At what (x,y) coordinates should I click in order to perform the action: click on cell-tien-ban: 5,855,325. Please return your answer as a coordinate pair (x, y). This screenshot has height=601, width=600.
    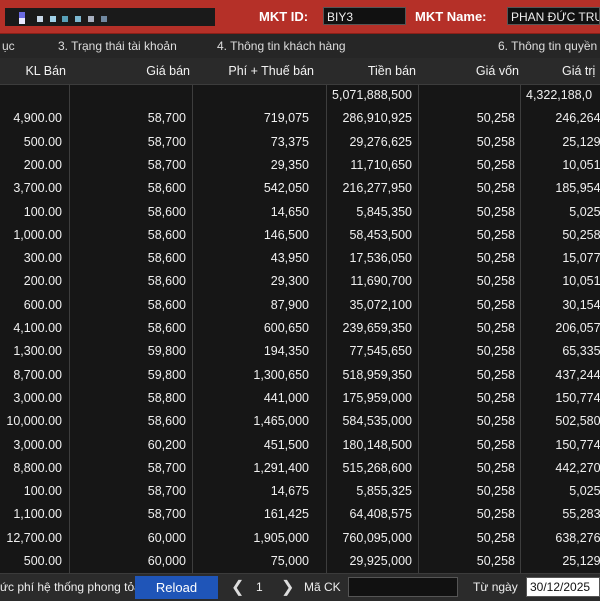
    Looking at the image, I should click on (384, 491).